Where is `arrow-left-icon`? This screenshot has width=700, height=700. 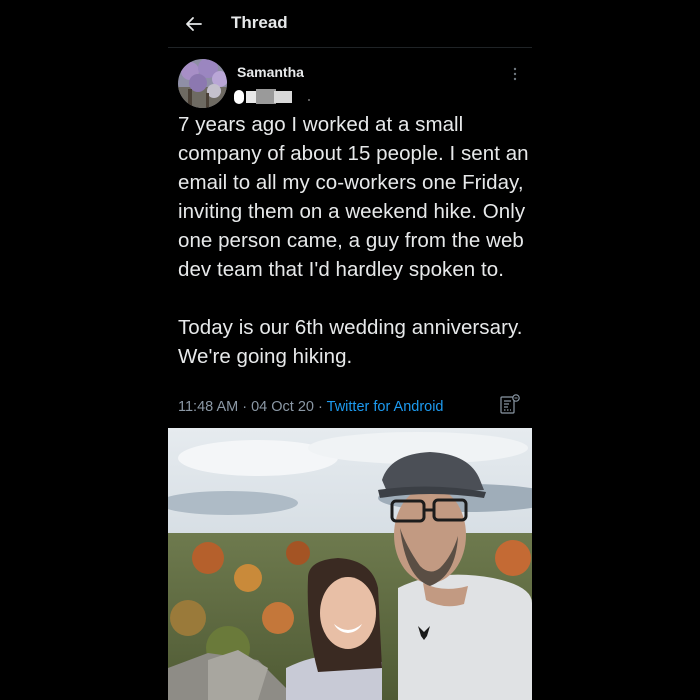 arrow-left-icon is located at coordinates (194, 24).